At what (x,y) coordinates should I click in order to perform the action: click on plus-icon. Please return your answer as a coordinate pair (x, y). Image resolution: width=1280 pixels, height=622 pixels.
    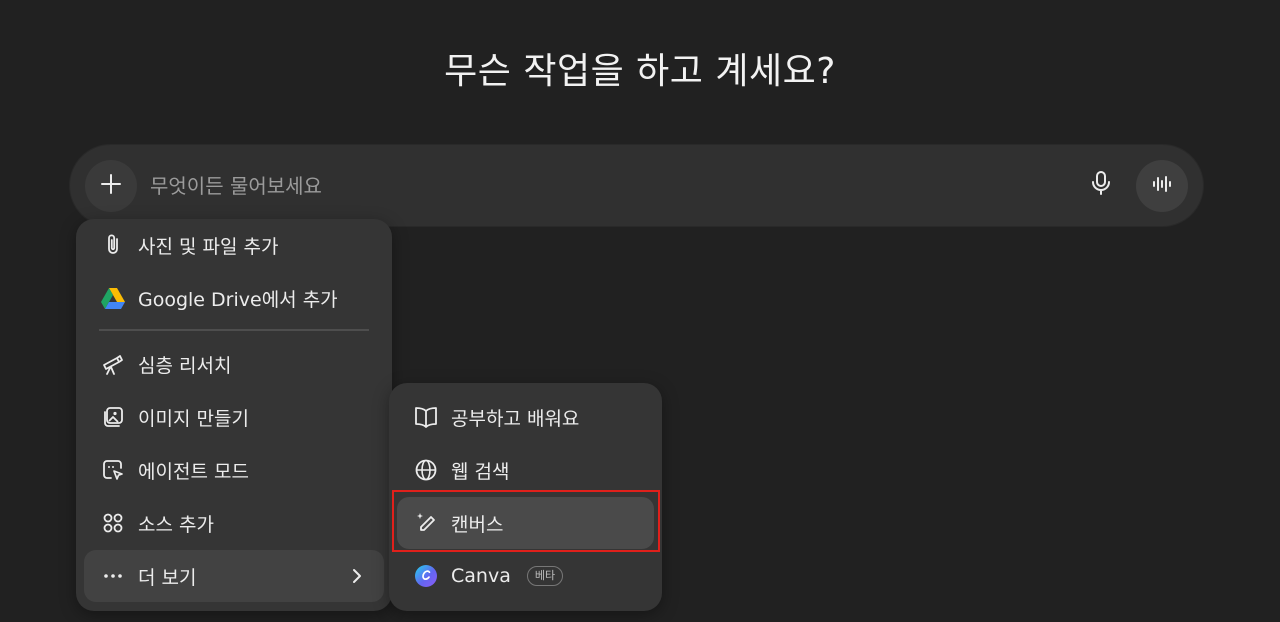
    Looking at the image, I should click on (111, 186).